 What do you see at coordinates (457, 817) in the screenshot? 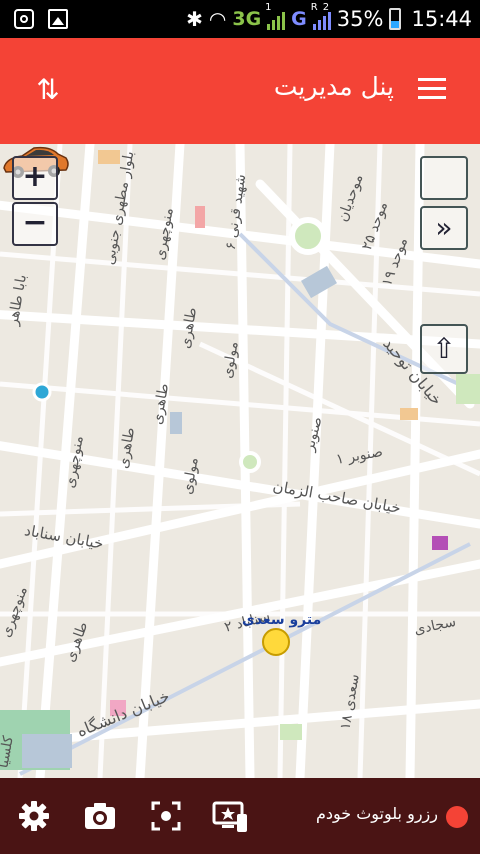
I see `status-dot-icon` at bounding box center [457, 817].